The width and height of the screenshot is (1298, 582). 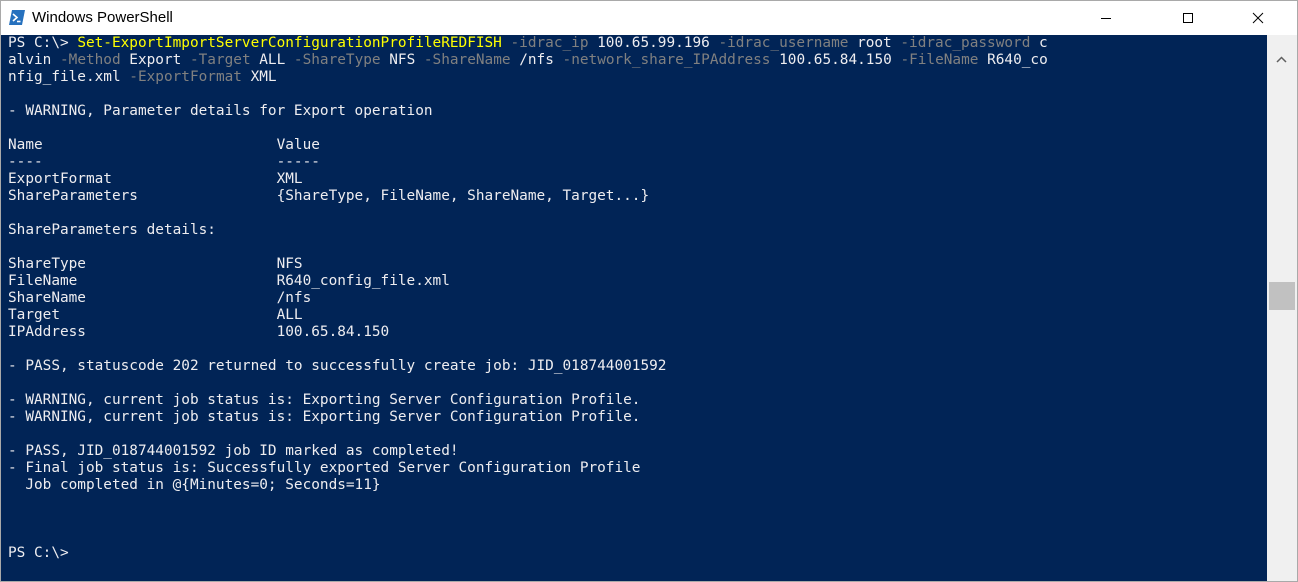 What do you see at coordinates (463, 60) in the screenshot?
I see `param-name: -ShareName` at bounding box center [463, 60].